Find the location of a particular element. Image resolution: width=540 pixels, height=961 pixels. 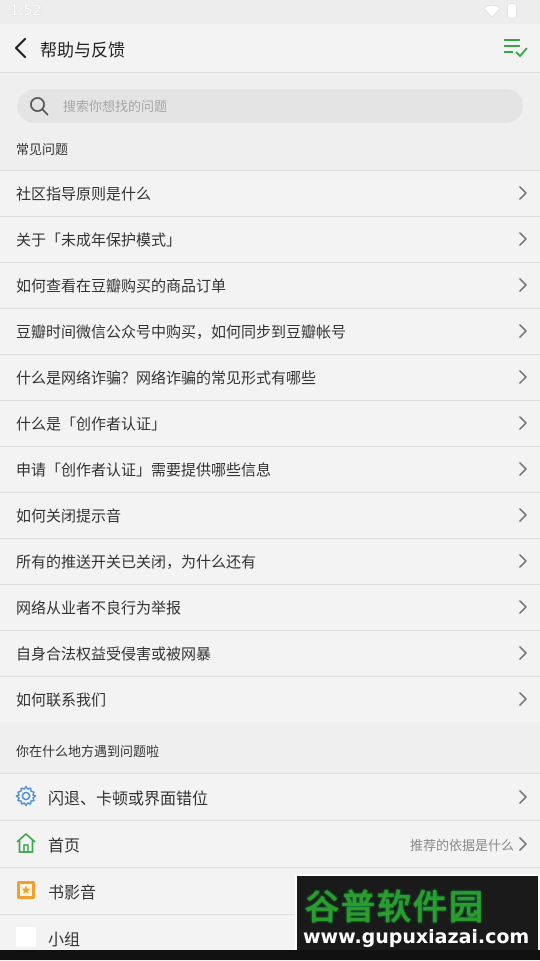

group-icon is located at coordinates (26, 937).